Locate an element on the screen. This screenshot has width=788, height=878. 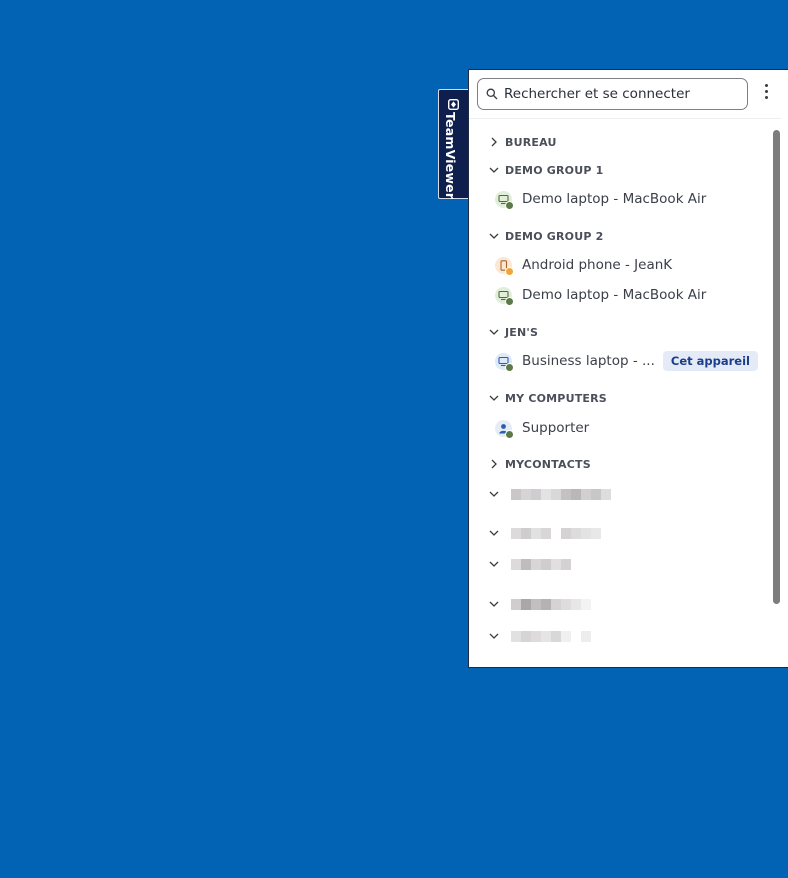
group-demo-group-2: DEMO GROUP 2 is located at coordinates (546, 236).